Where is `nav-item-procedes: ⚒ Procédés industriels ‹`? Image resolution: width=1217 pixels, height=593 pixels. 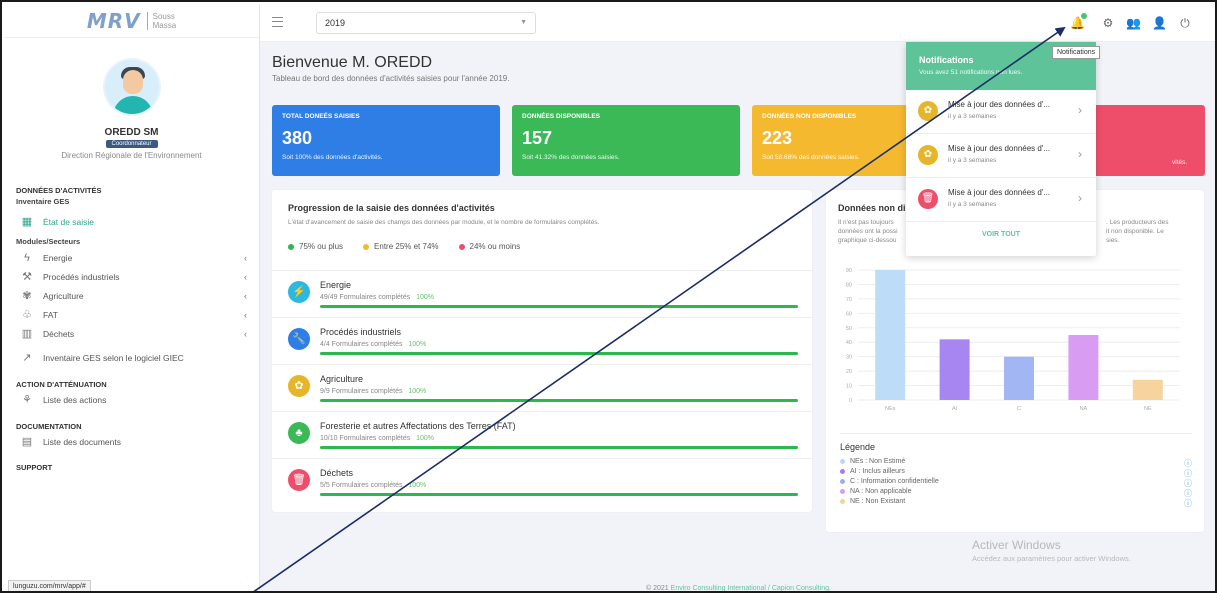 nav-item-procedes: ⚒ Procédés industriels ‹ is located at coordinates (131, 276).